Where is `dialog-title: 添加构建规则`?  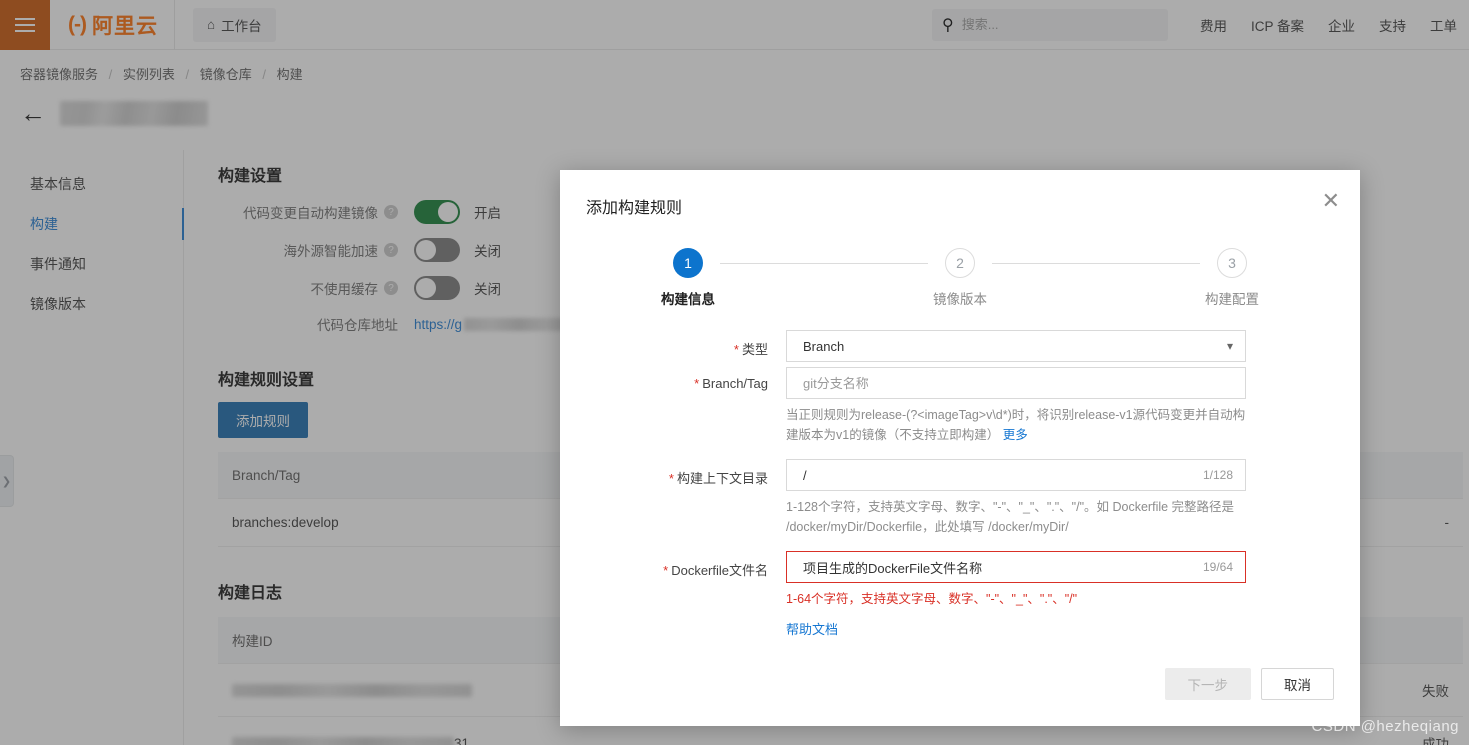 dialog-title: 添加构建规则 is located at coordinates (634, 208).